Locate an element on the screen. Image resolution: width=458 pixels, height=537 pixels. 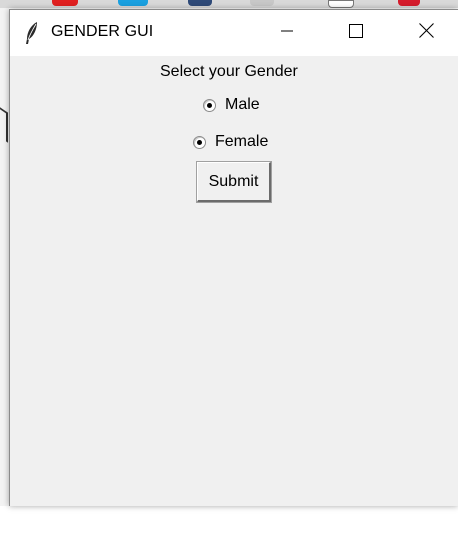
close-button is located at coordinates (426, 33).